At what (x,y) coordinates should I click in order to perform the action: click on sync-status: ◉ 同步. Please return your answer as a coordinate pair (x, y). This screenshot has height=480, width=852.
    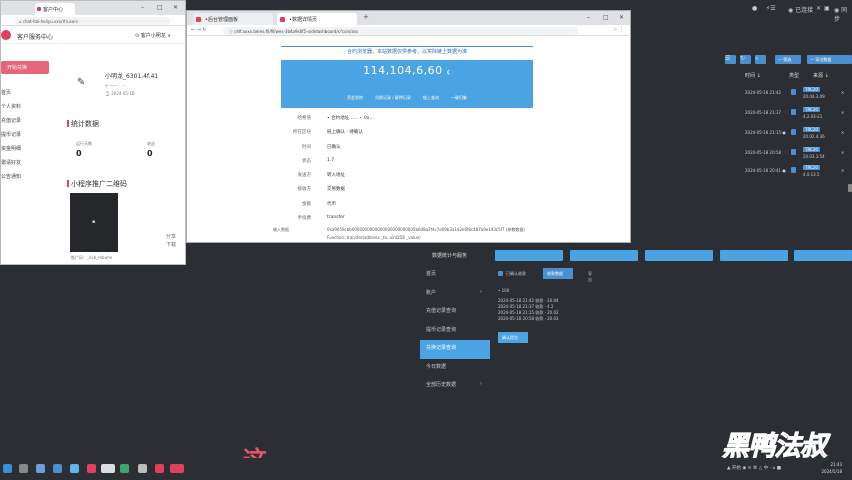
    Looking at the image, I should click on (841, 15).